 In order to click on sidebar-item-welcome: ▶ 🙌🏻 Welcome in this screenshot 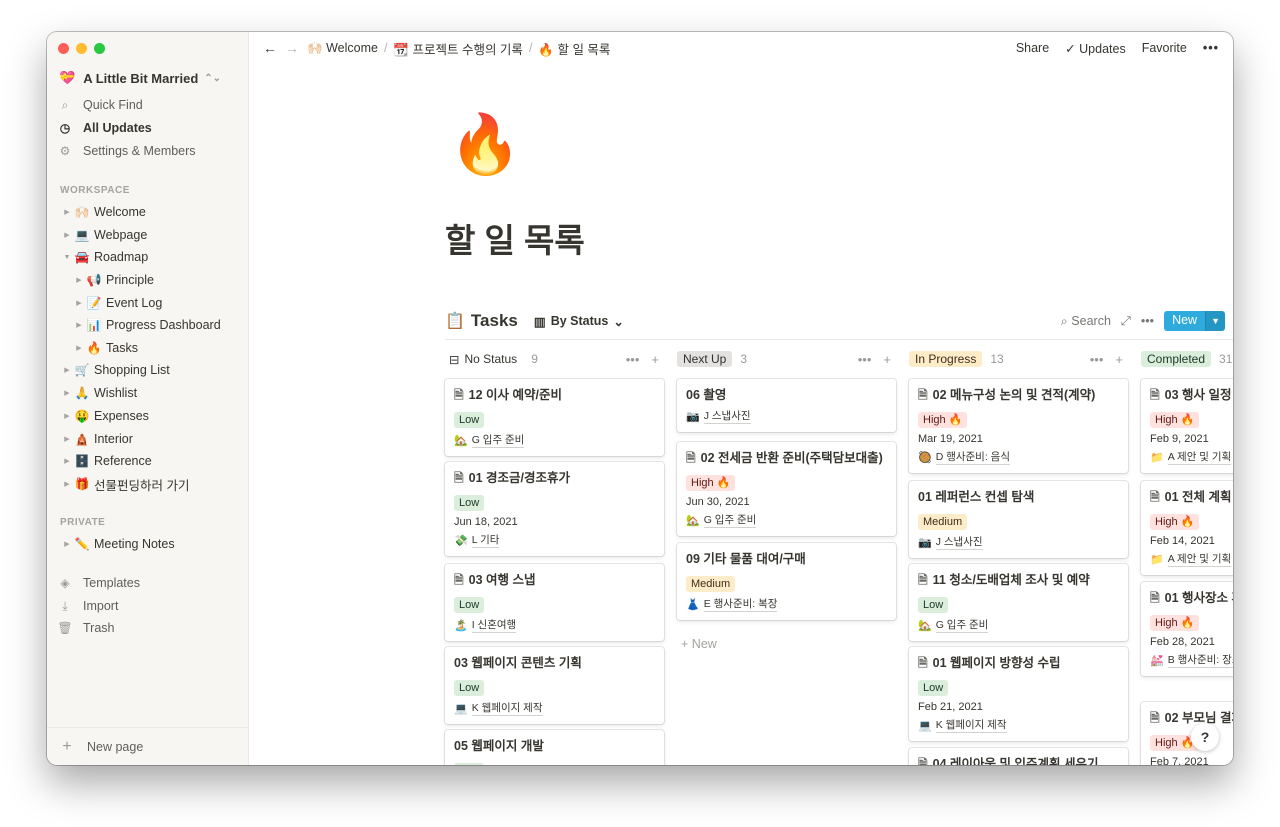, I will do `click(148, 212)`.